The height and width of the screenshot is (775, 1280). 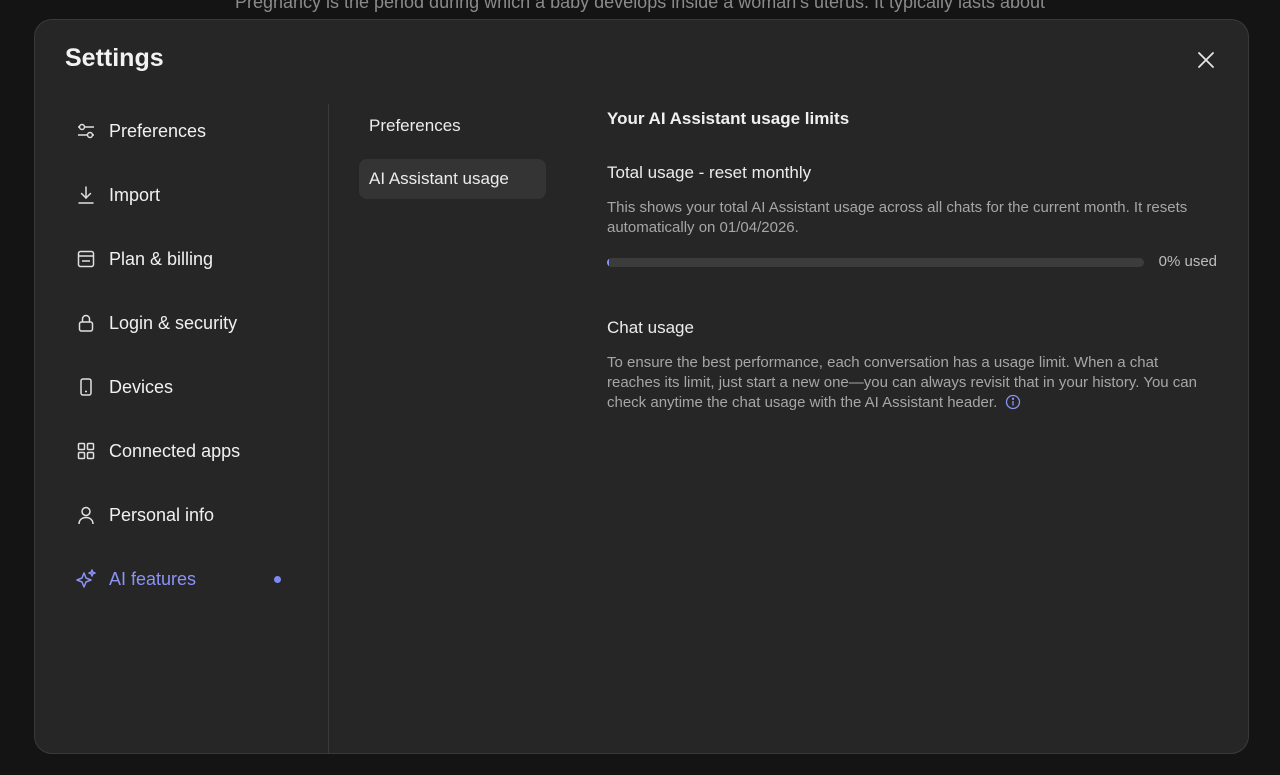 What do you see at coordinates (153, 578) in the screenshot?
I see `sidebar-item-label: AI features` at bounding box center [153, 578].